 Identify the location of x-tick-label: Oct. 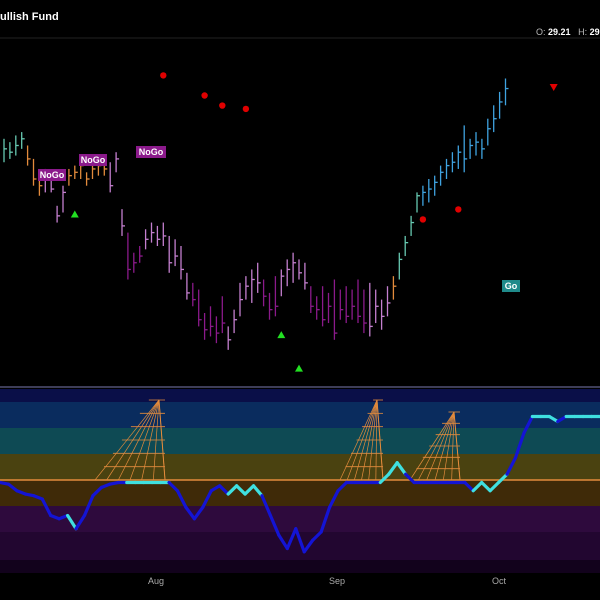
(499, 581).